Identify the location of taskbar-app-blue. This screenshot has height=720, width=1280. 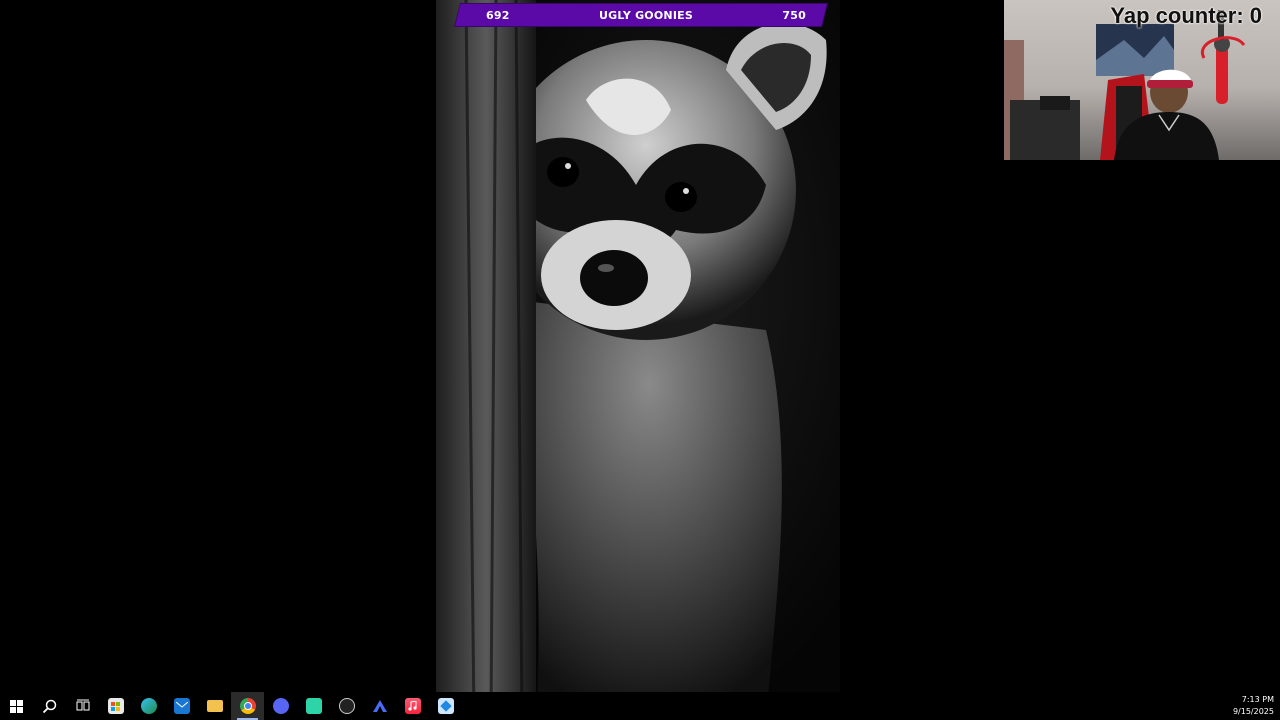
(445, 706).